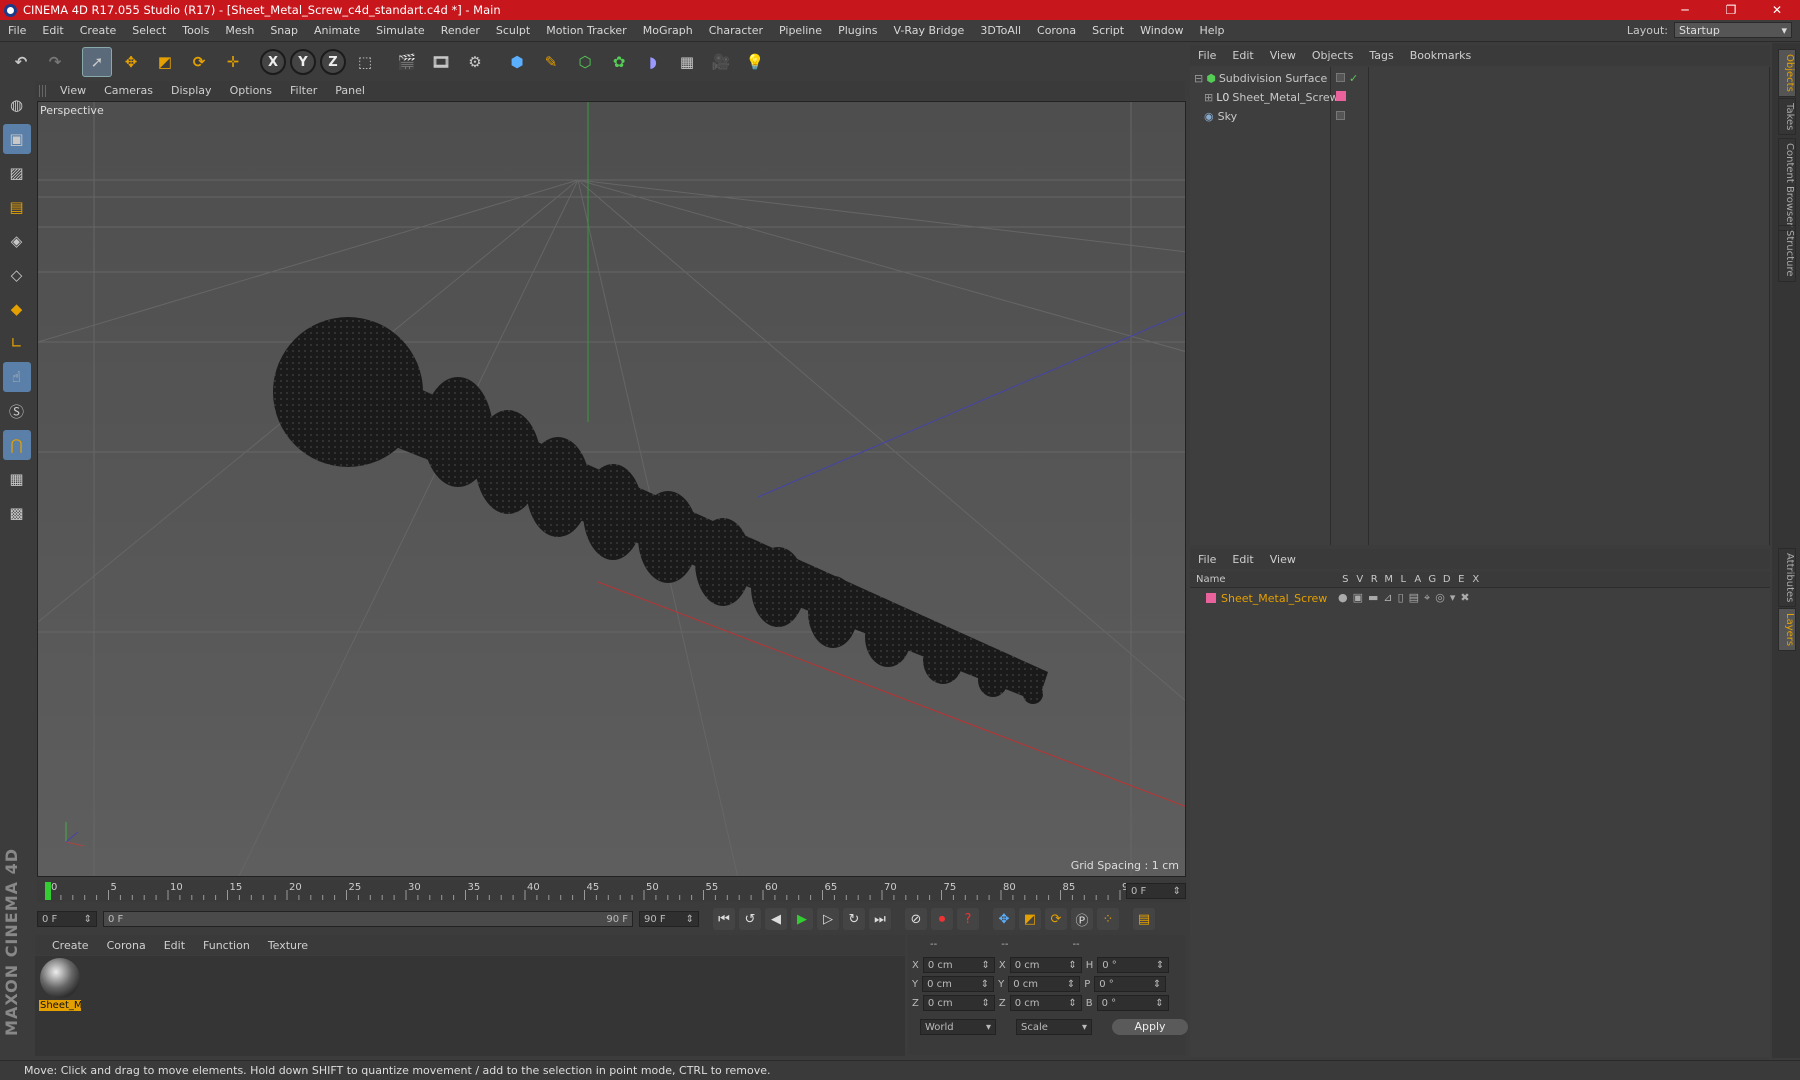 This screenshot has width=1800, height=1080. I want to click on pen-spline-icon: ✎, so click(551, 62).